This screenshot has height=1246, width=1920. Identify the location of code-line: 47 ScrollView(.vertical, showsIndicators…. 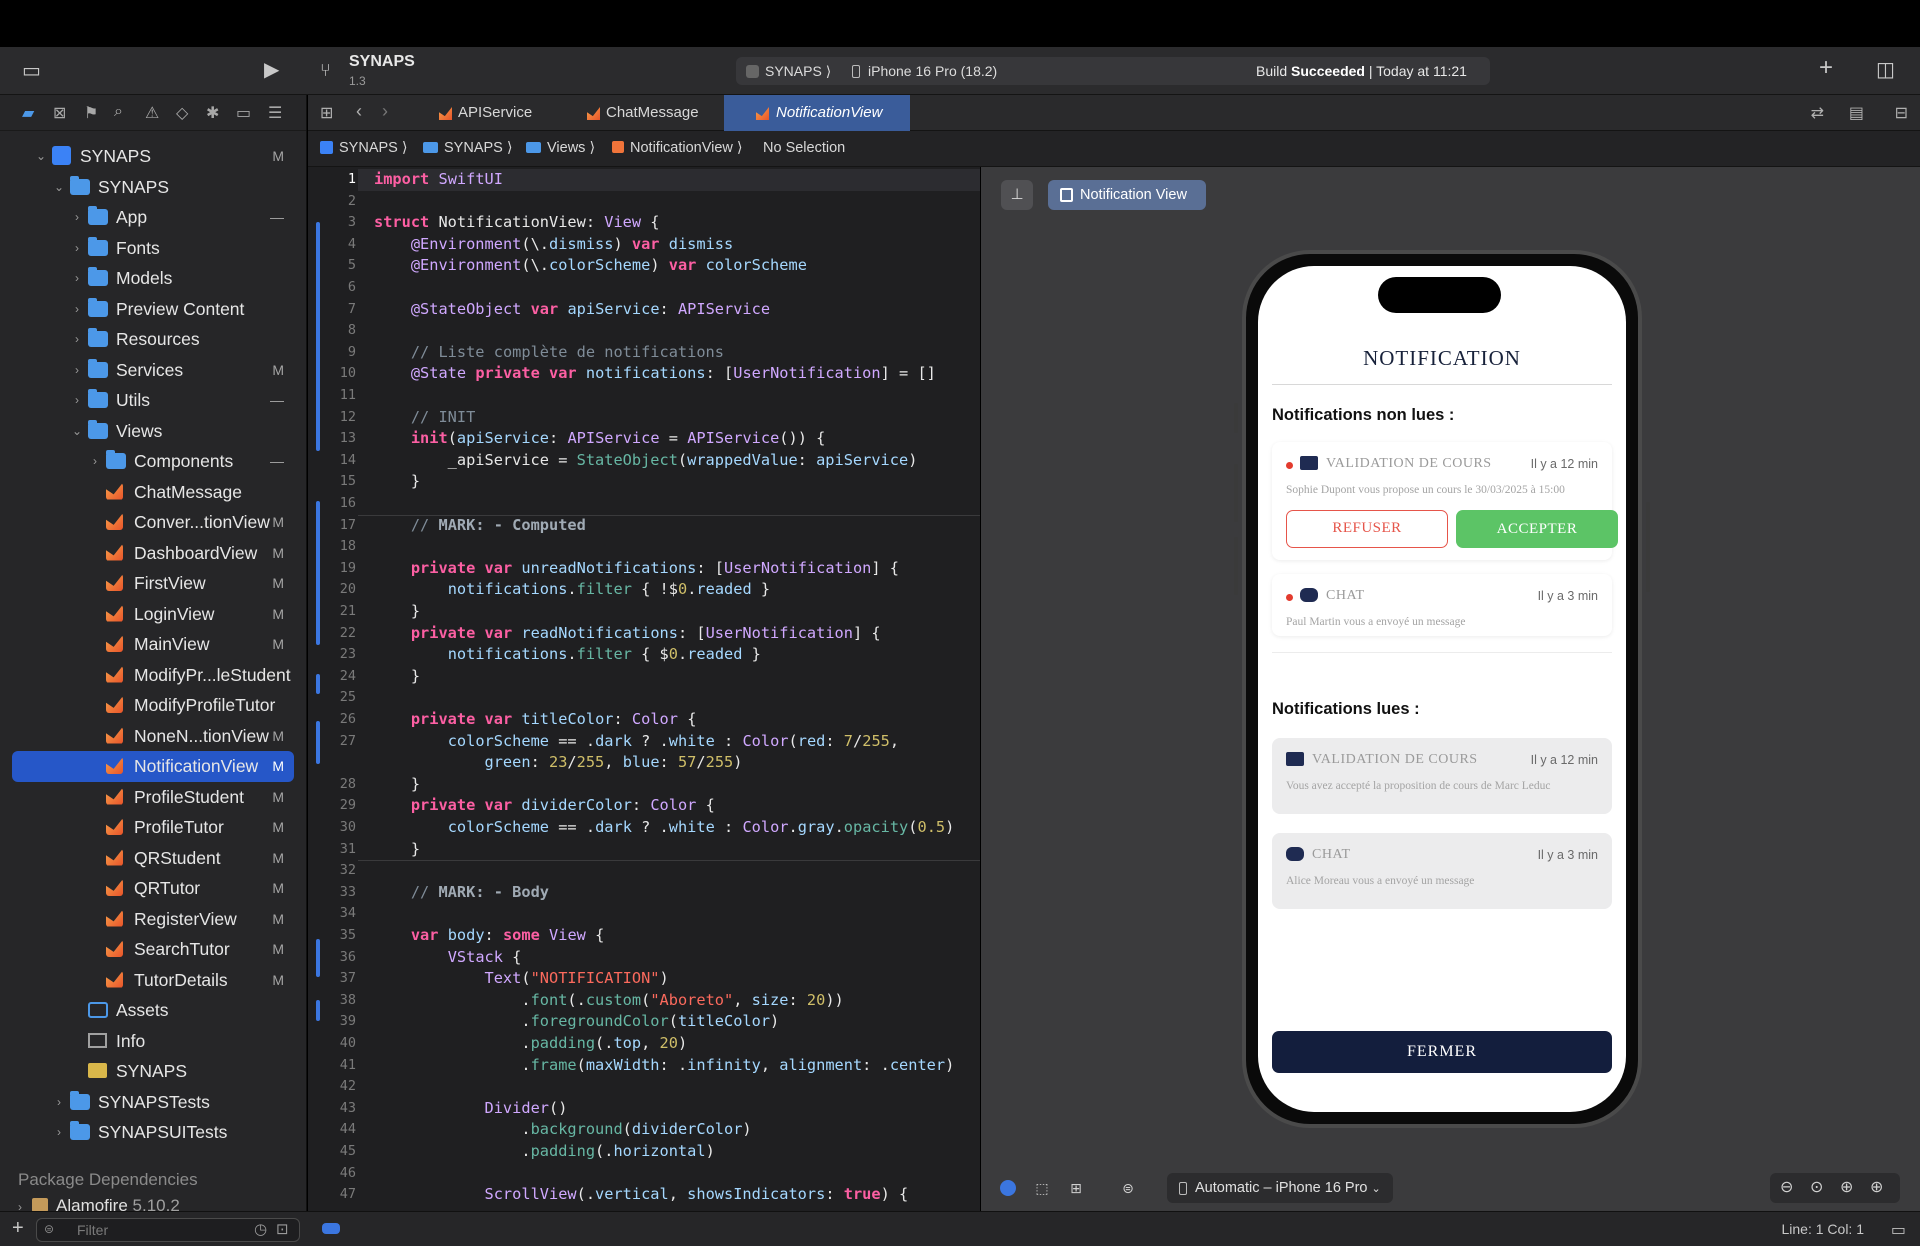
(644, 1195).